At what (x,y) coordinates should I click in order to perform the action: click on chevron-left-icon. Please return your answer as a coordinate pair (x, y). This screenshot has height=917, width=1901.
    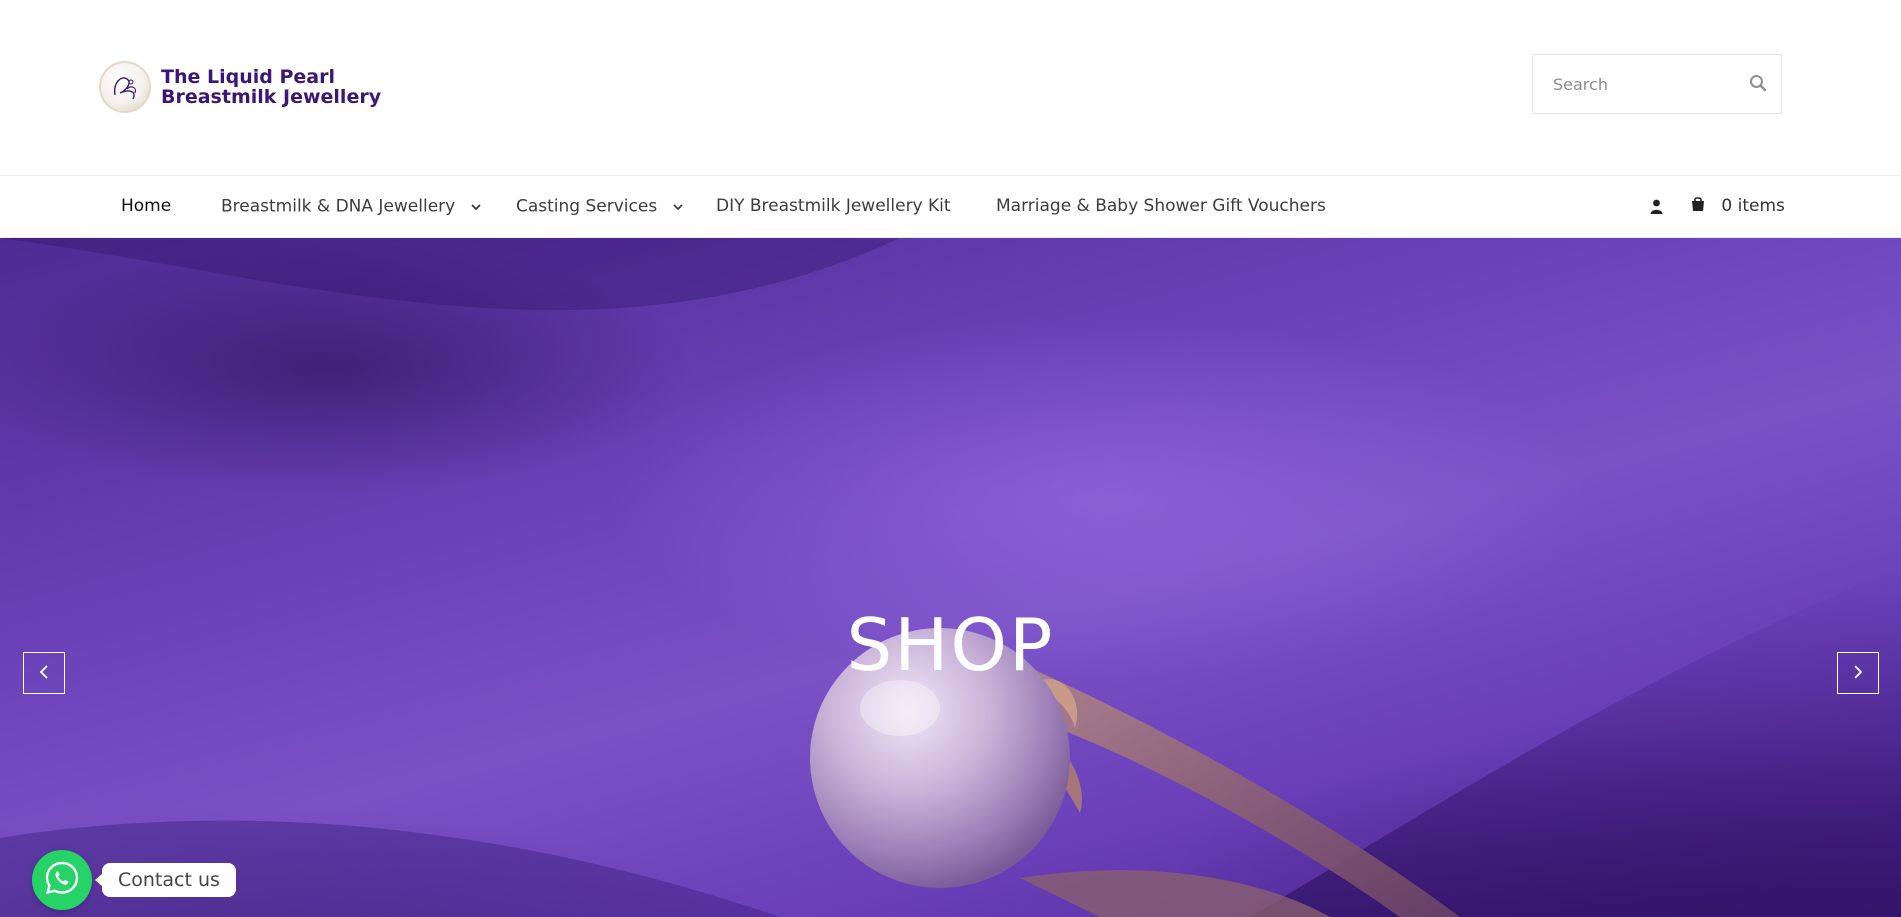
    Looking at the image, I should click on (44, 673).